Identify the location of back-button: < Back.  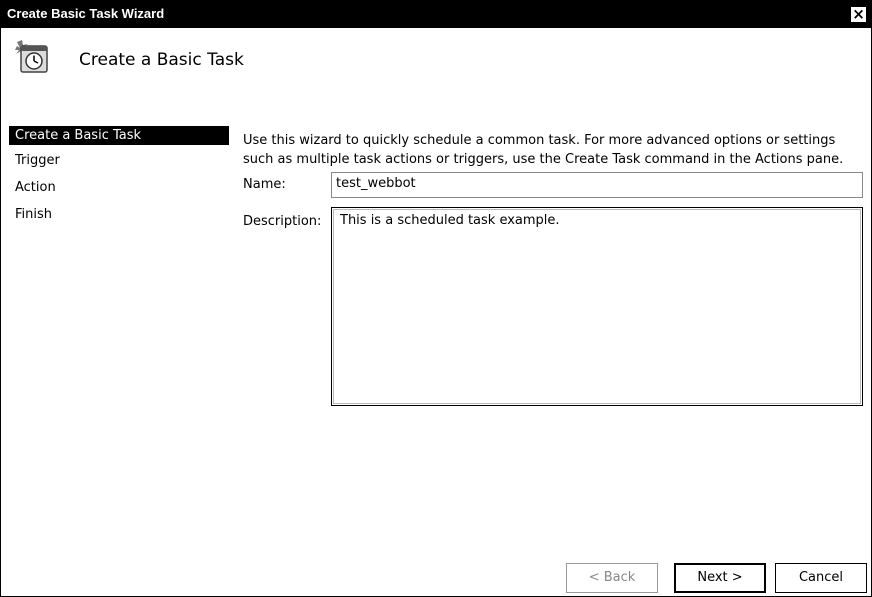
(612, 578).